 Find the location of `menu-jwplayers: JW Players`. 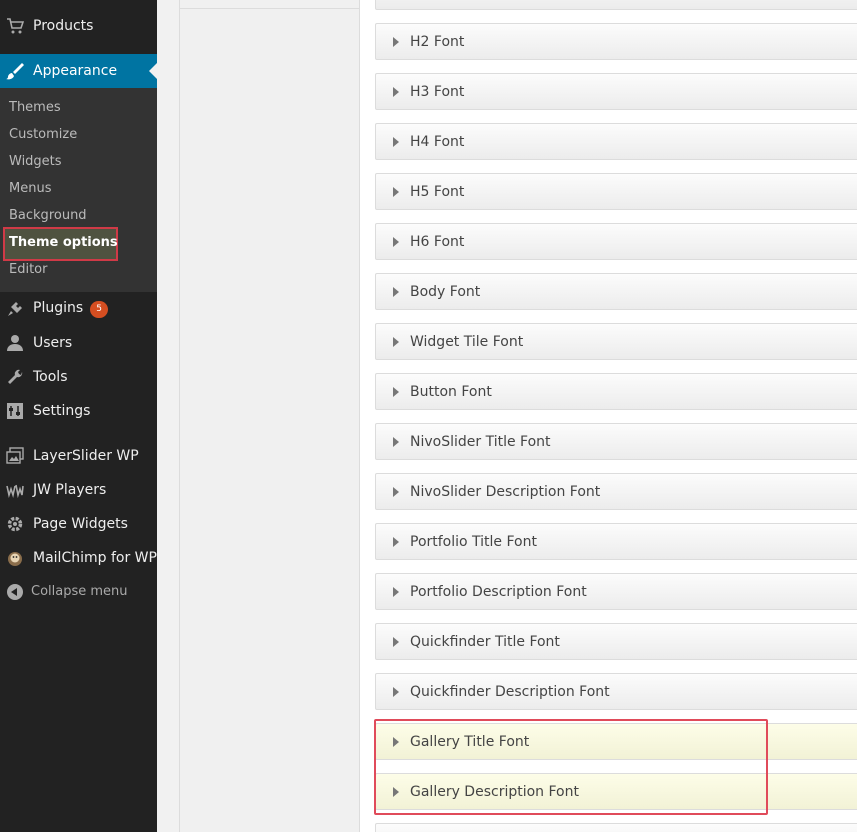

menu-jwplayers: JW Players is located at coordinates (78, 490).